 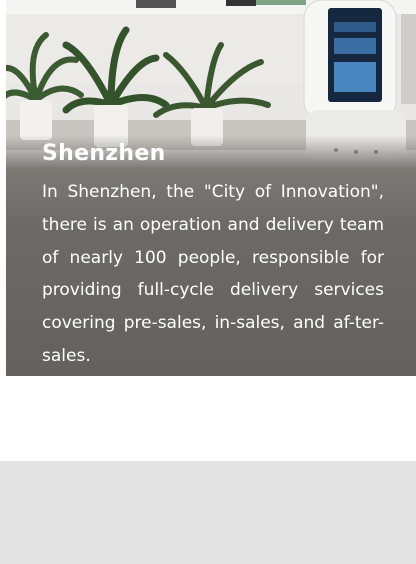 I want to click on city-title: Shenzhen, so click(x=104, y=153).